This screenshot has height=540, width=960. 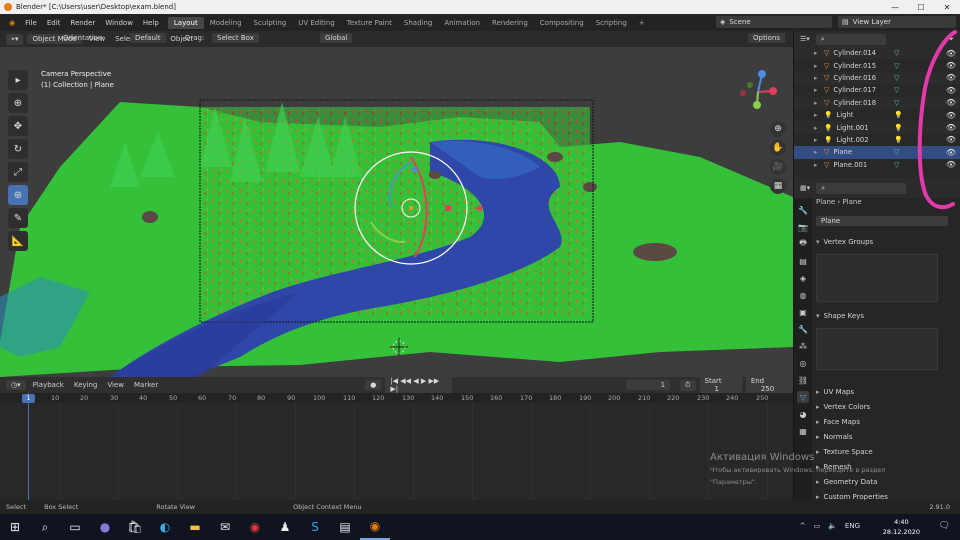 What do you see at coordinates (86, 385) in the screenshot?
I see `keying-menu: Keying` at bounding box center [86, 385].